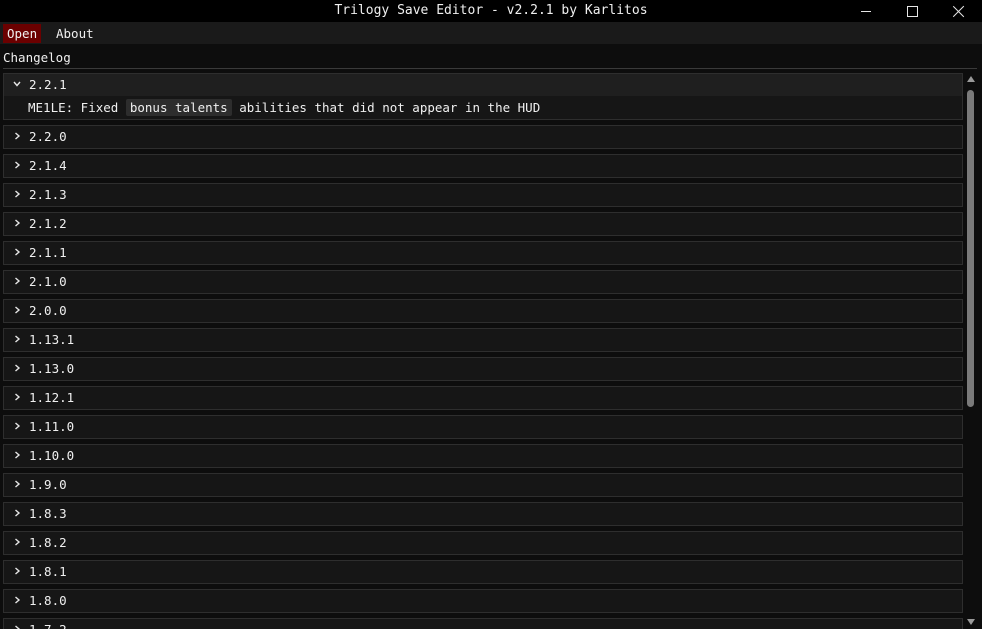 Image resolution: width=982 pixels, height=629 pixels. I want to click on changelog-version-label: 1.9.0, so click(48, 484).